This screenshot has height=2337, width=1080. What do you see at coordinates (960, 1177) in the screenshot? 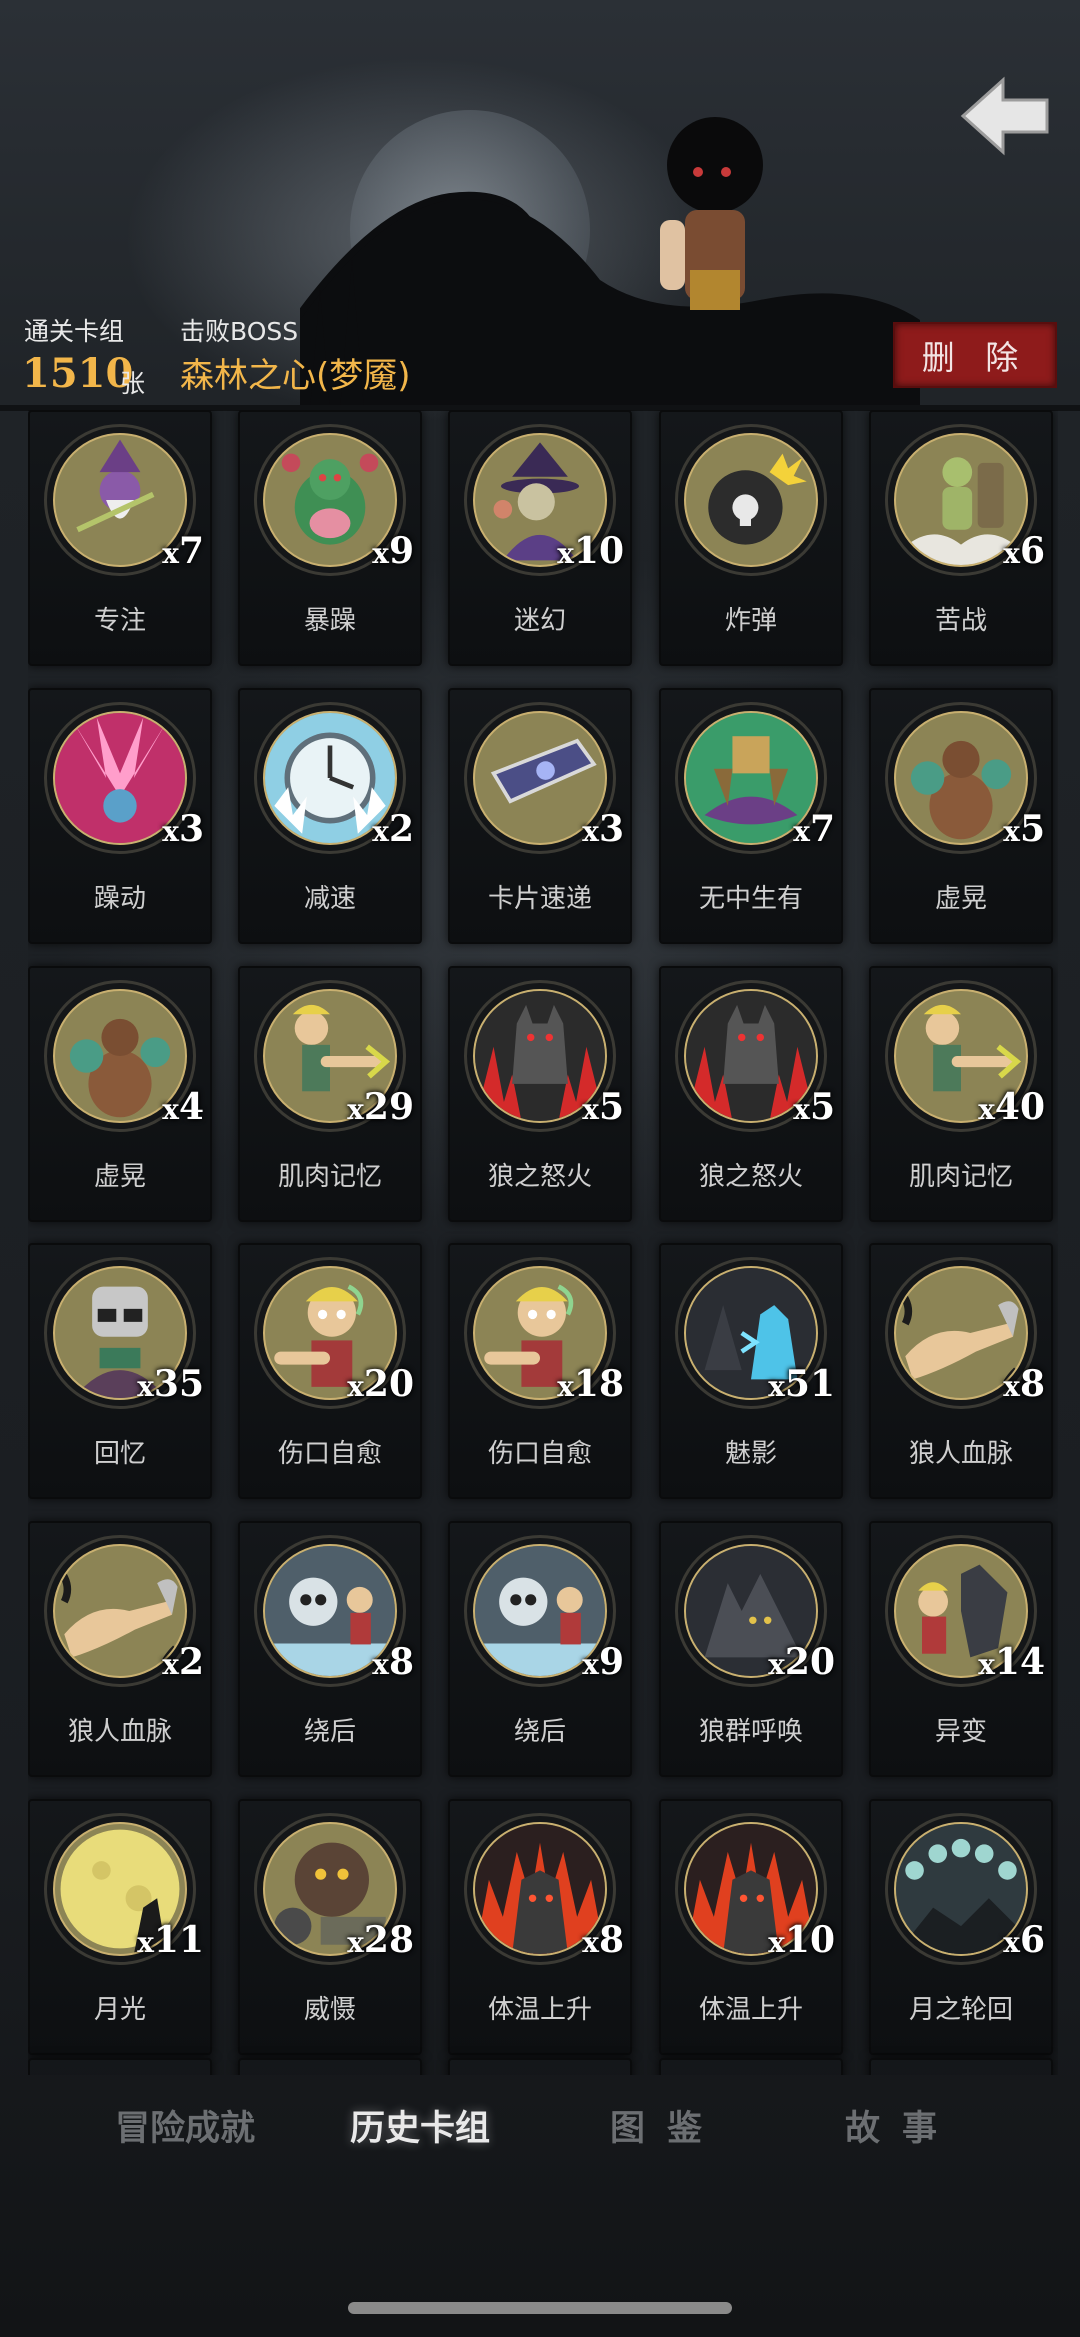
I see `card-name: 肌肉记忆` at bounding box center [960, 1177].